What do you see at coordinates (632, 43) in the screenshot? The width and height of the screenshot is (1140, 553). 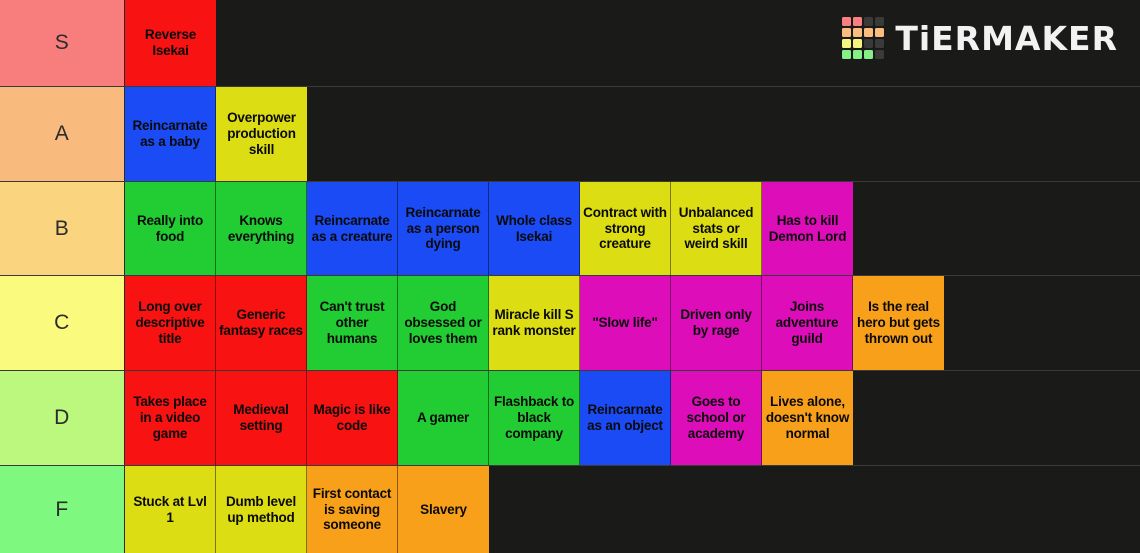 I see `tier-items-s: Reverse Isekai` at bounding box center [632, 43].